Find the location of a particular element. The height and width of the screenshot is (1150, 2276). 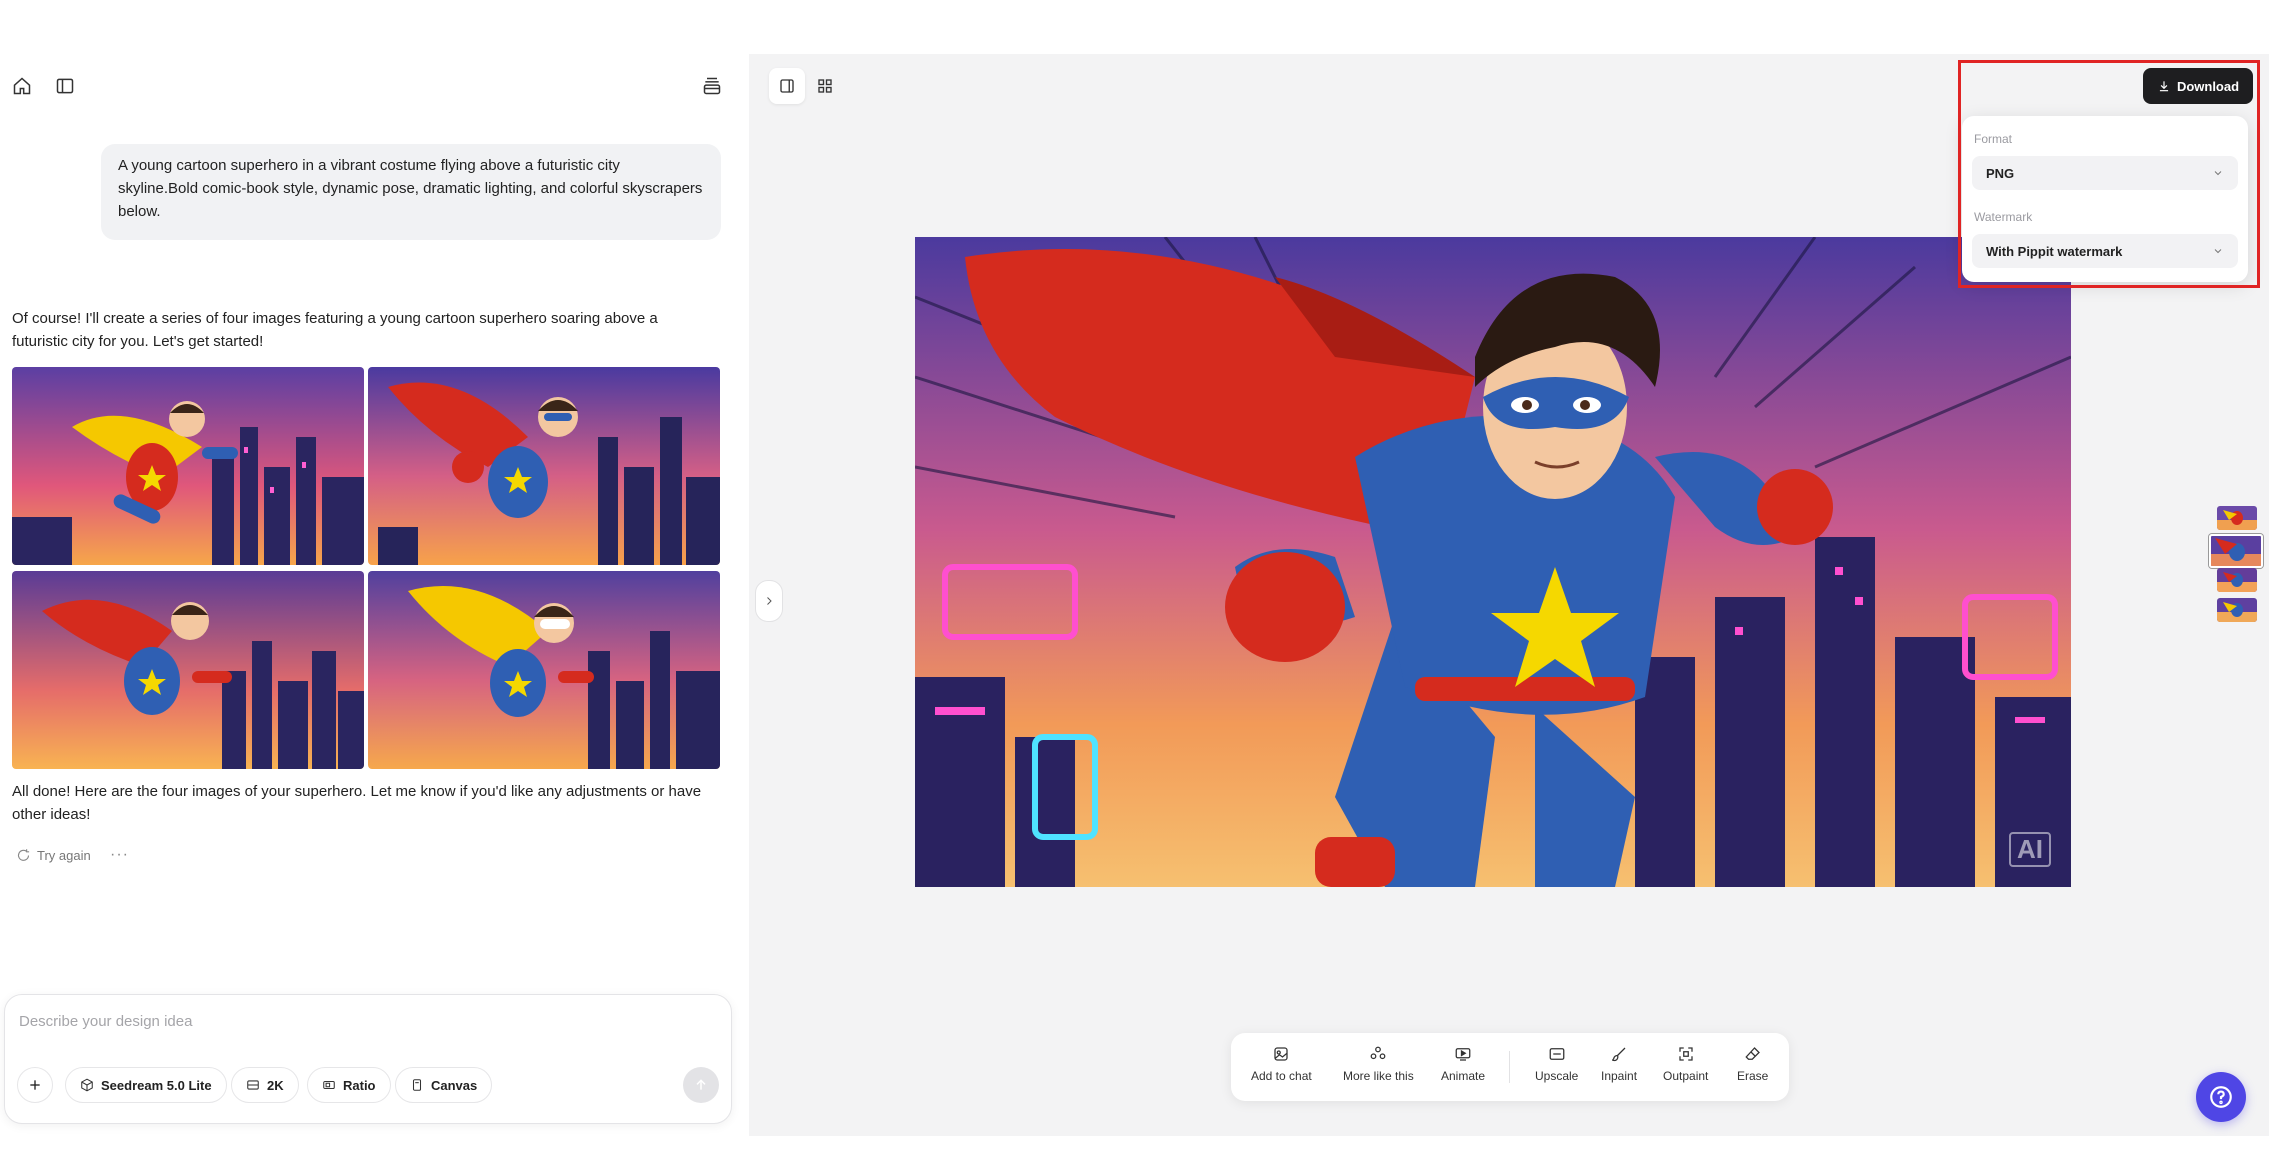

inpaint-label: Inpaint is located at coordinates (1619, 1076).